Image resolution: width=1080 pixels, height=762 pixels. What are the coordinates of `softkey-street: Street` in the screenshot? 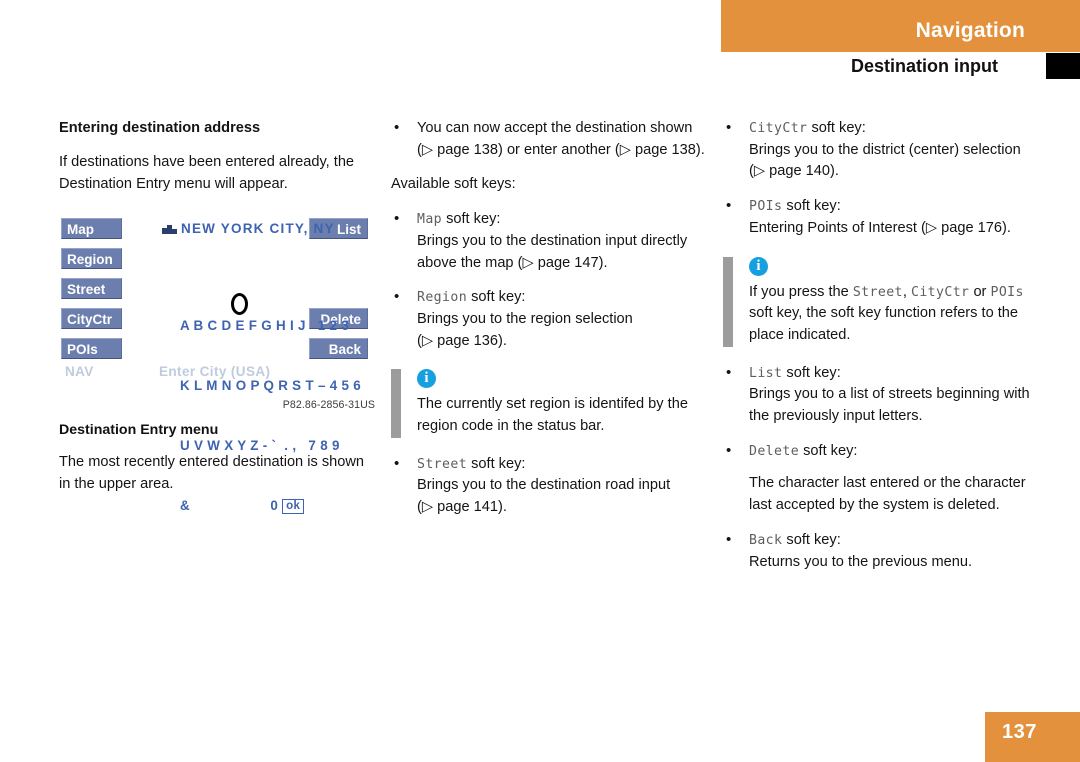 It's located at (91, 288).